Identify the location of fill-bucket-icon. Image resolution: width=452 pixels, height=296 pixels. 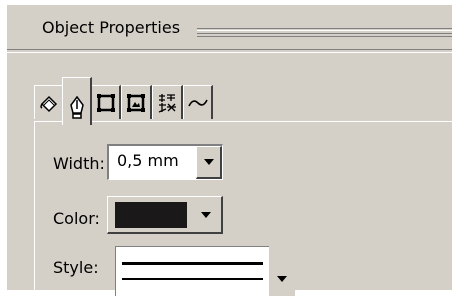
(48, 103).